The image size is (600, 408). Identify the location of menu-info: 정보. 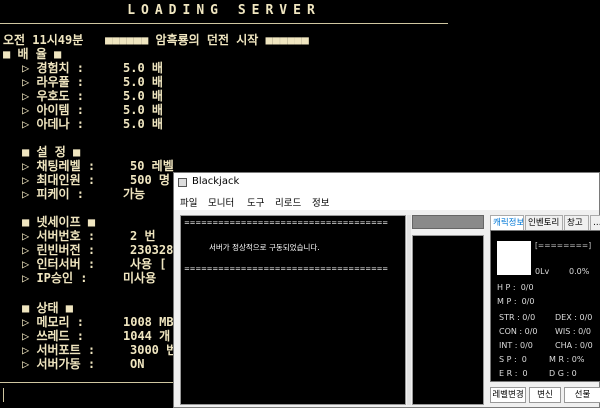
(320, 202).